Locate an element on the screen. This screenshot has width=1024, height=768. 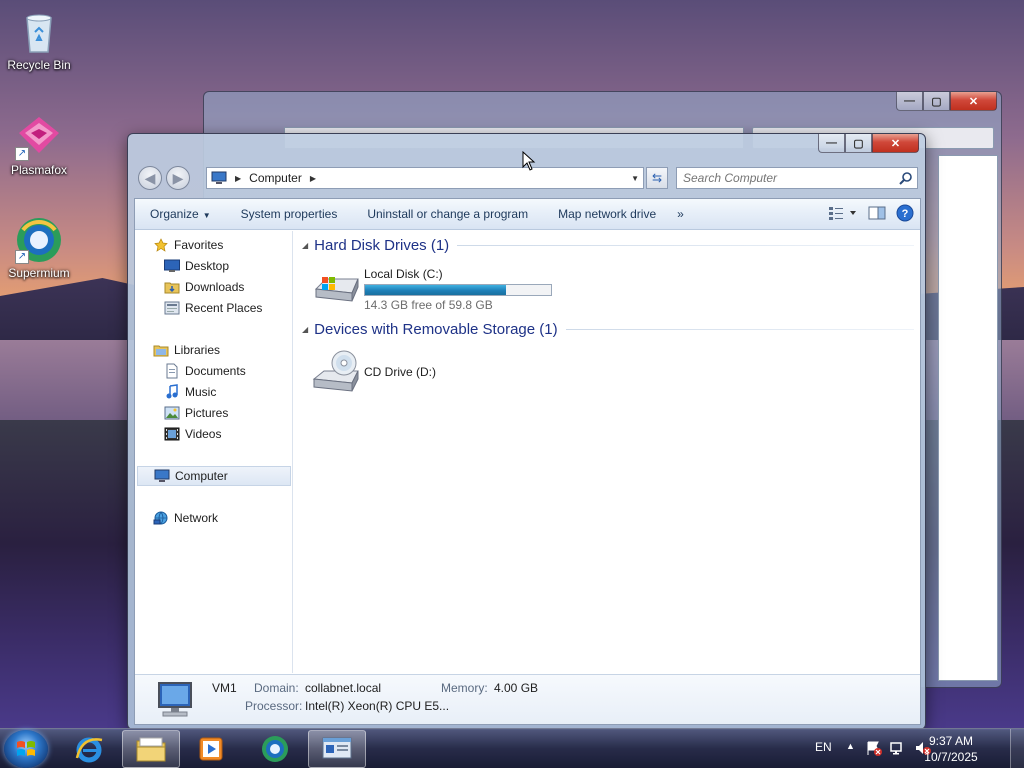
search-input is located at coordinates (788, 178).